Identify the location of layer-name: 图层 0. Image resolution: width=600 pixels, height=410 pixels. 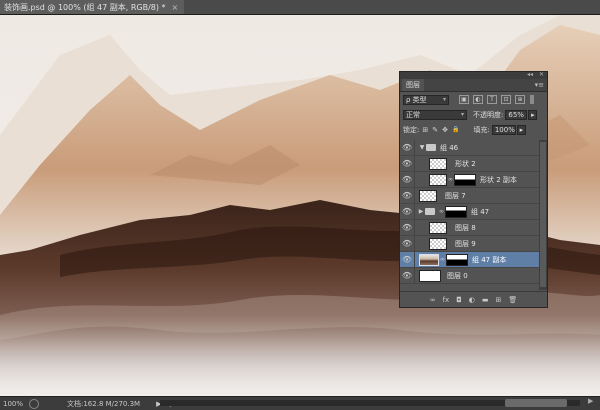
(457, 275).